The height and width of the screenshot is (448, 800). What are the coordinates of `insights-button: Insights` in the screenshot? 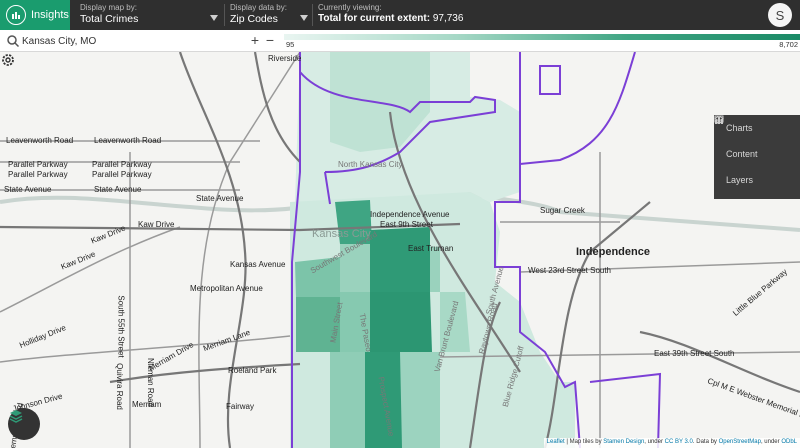 It's located at (35, 15).